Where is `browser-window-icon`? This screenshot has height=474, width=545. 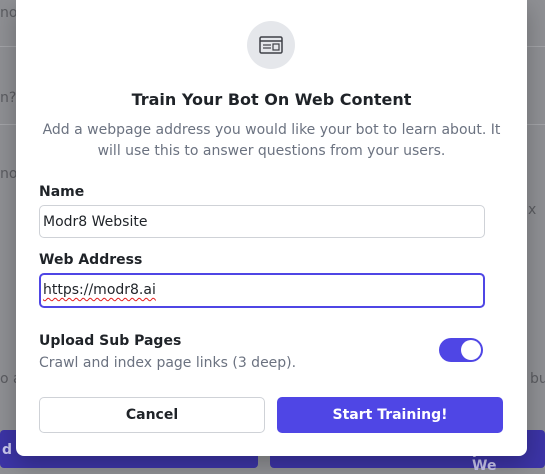 browser-window-icon is located at coordinates (271, 45).